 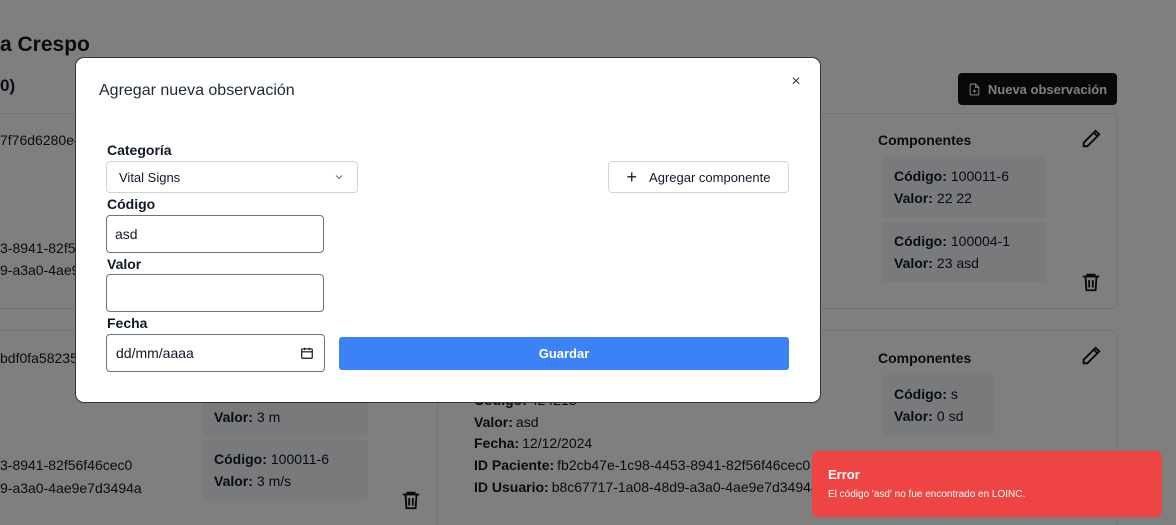 I want to click on add-component-label: Agregar componente, so click(x=710, y=177).